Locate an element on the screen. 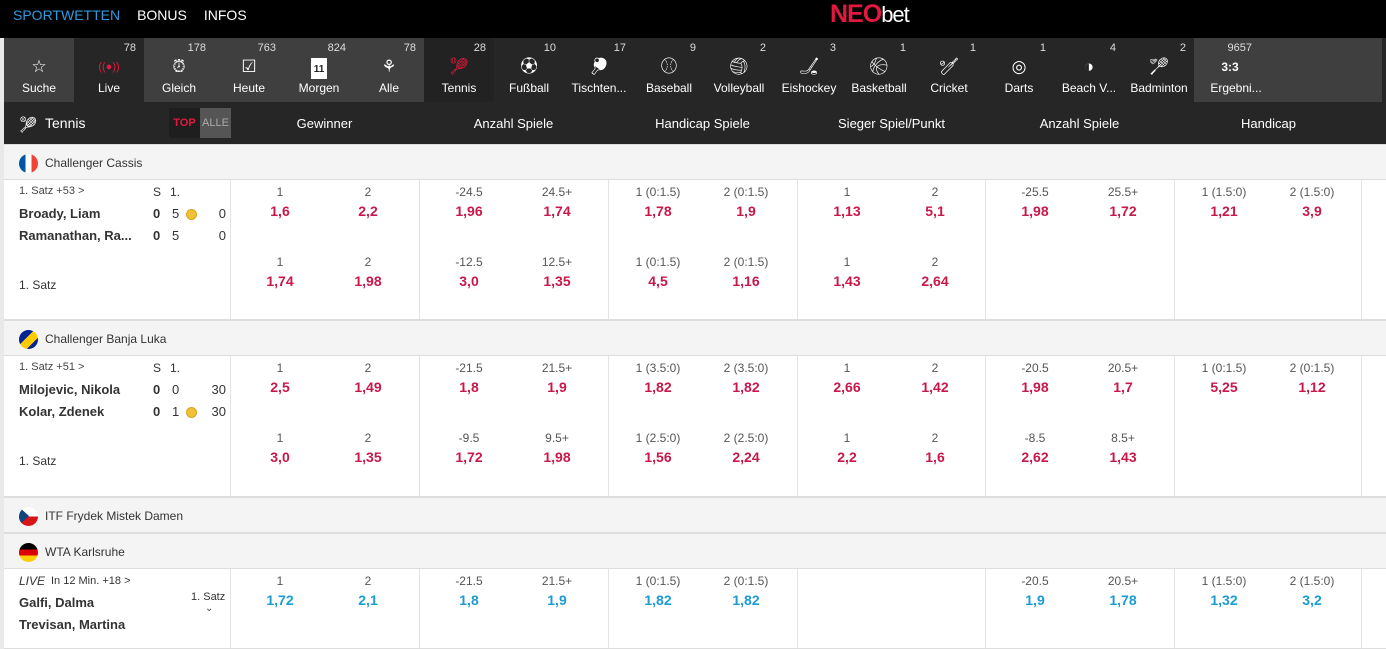  odds-button: 1 (1.5:0) 1,32 is located at coordinates (1224, 591).